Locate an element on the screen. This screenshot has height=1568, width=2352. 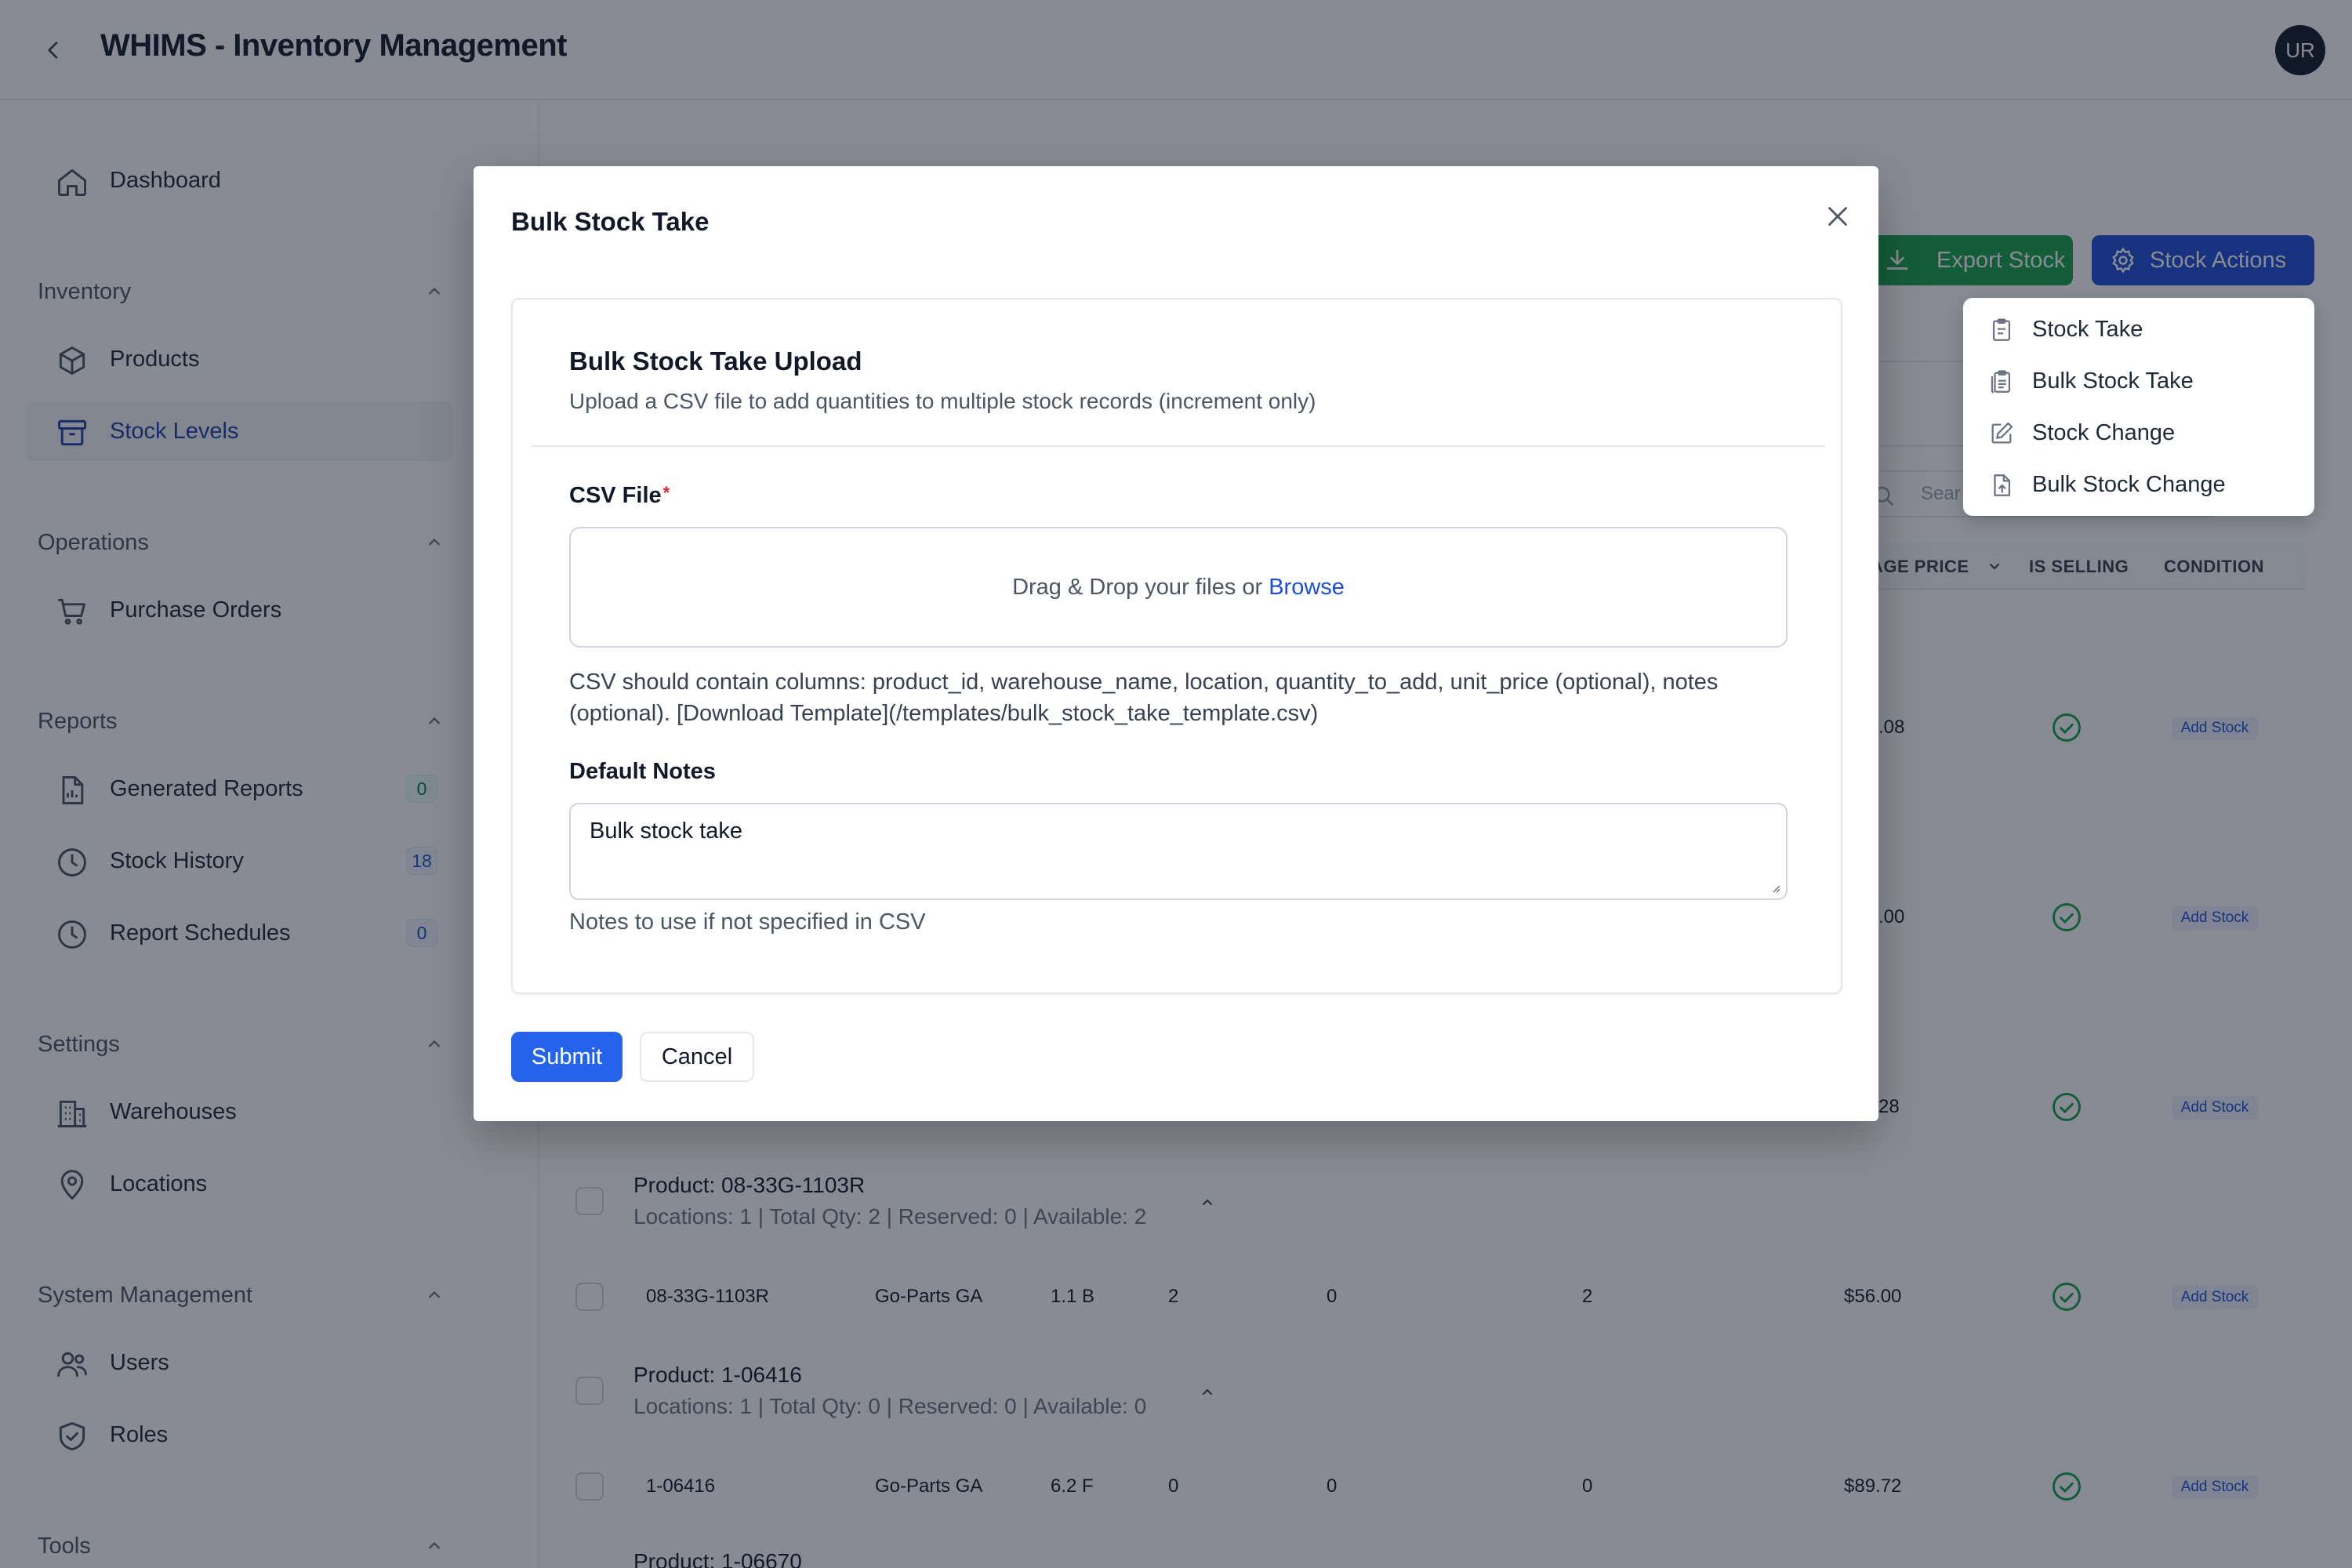
default-notes-textarea: Bulk stock take is located at coordinates (1178, 851).